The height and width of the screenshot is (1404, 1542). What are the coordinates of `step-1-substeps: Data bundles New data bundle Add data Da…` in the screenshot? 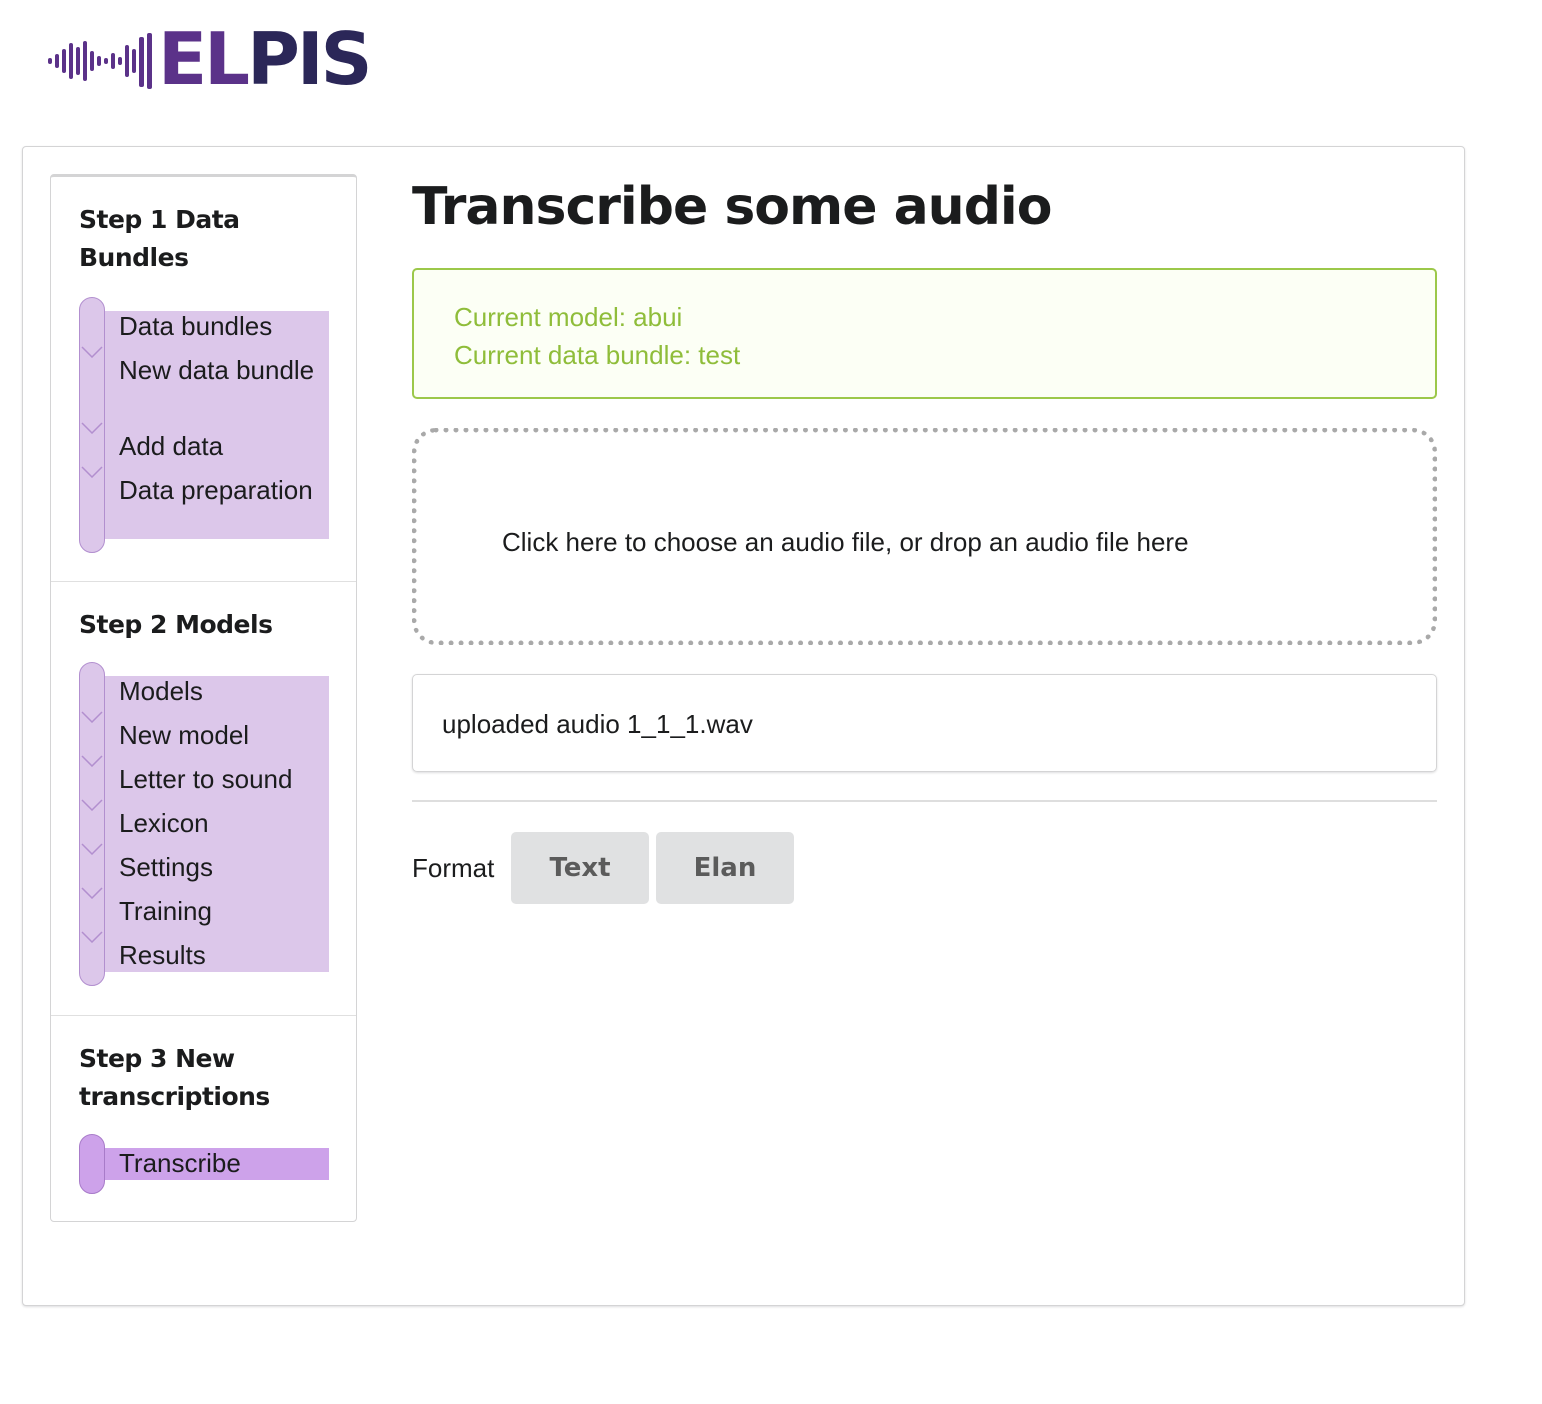 It's located at (204, 425).